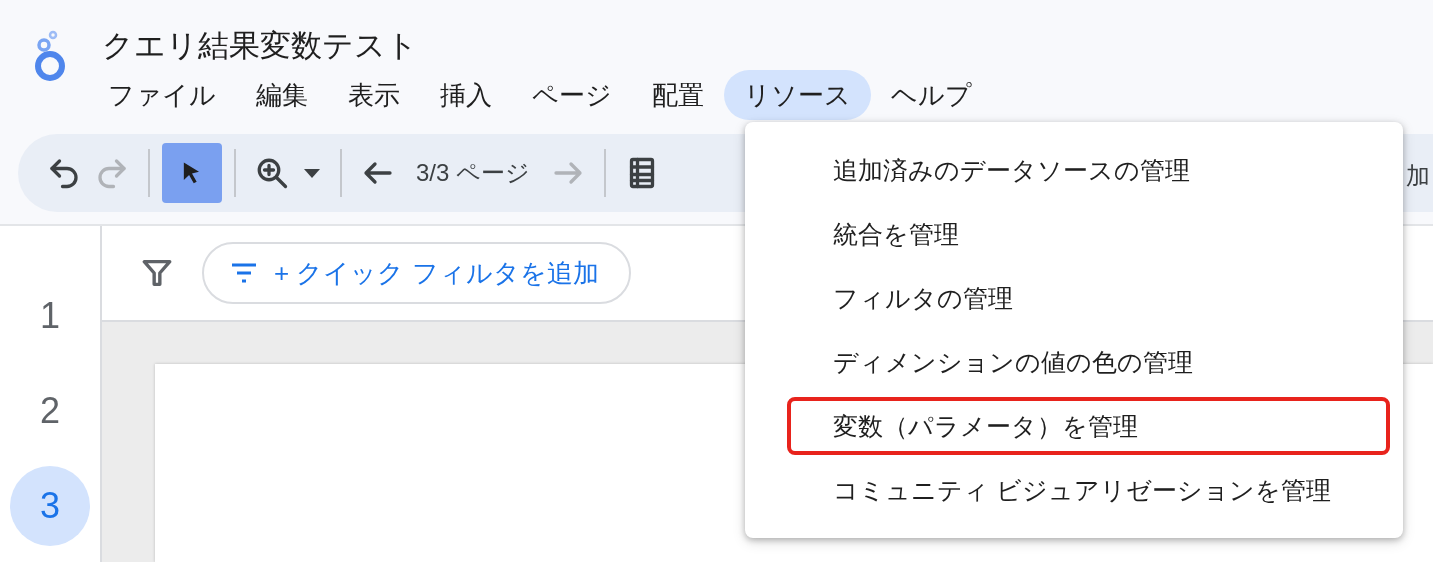  Describe the element at coordinates (572, 95) in the screenshot. I see `menu-item: ページ` at that location.